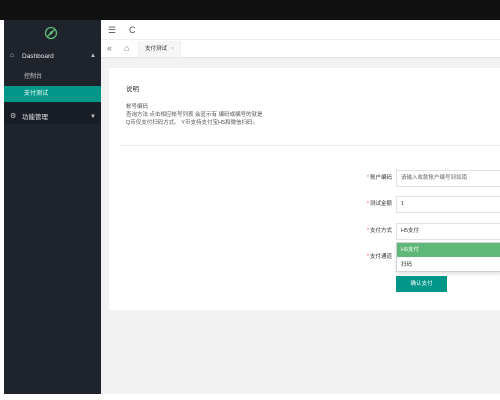 The width and height of the screenshot is (500, 400). What do you see at coordinates (112, 30) in the screenshot?
I see `menu-toggle-icon: ☰` at bounding box center [112, 30].